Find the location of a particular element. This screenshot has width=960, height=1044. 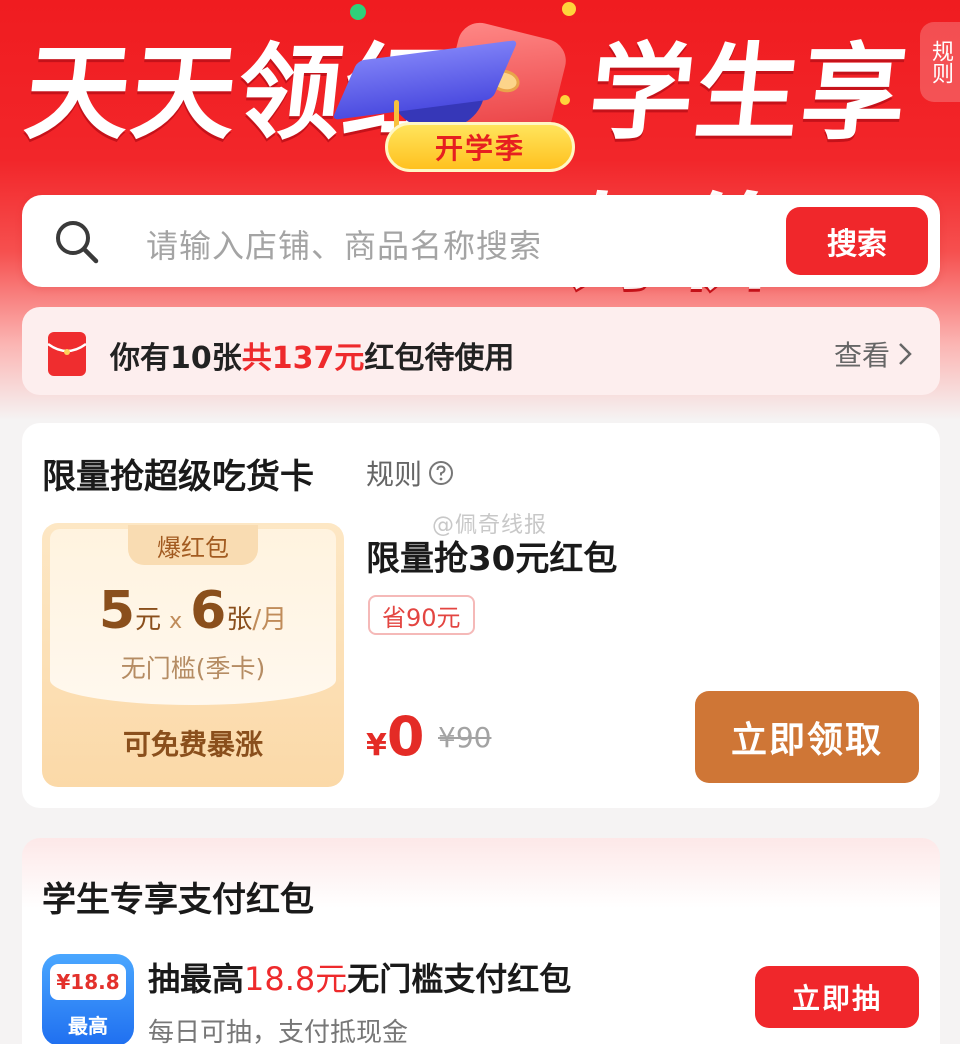

ticket-period: /月 is located at coordinates (270, 620).